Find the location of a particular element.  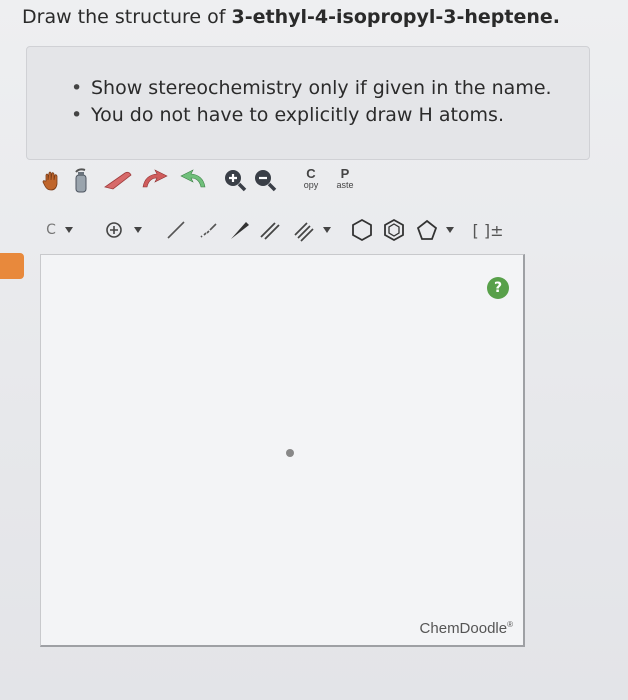

hand-icon is located at coordinates (50, 181).